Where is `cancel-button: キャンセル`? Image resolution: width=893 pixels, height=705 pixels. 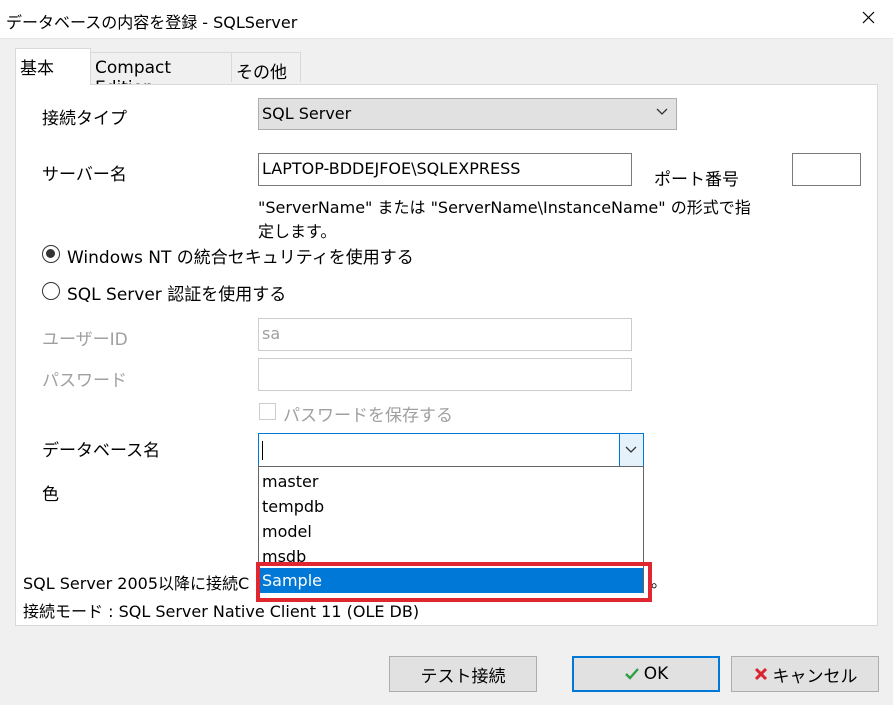
cancel-button: キャンセル is located at coordinates (805, 674).